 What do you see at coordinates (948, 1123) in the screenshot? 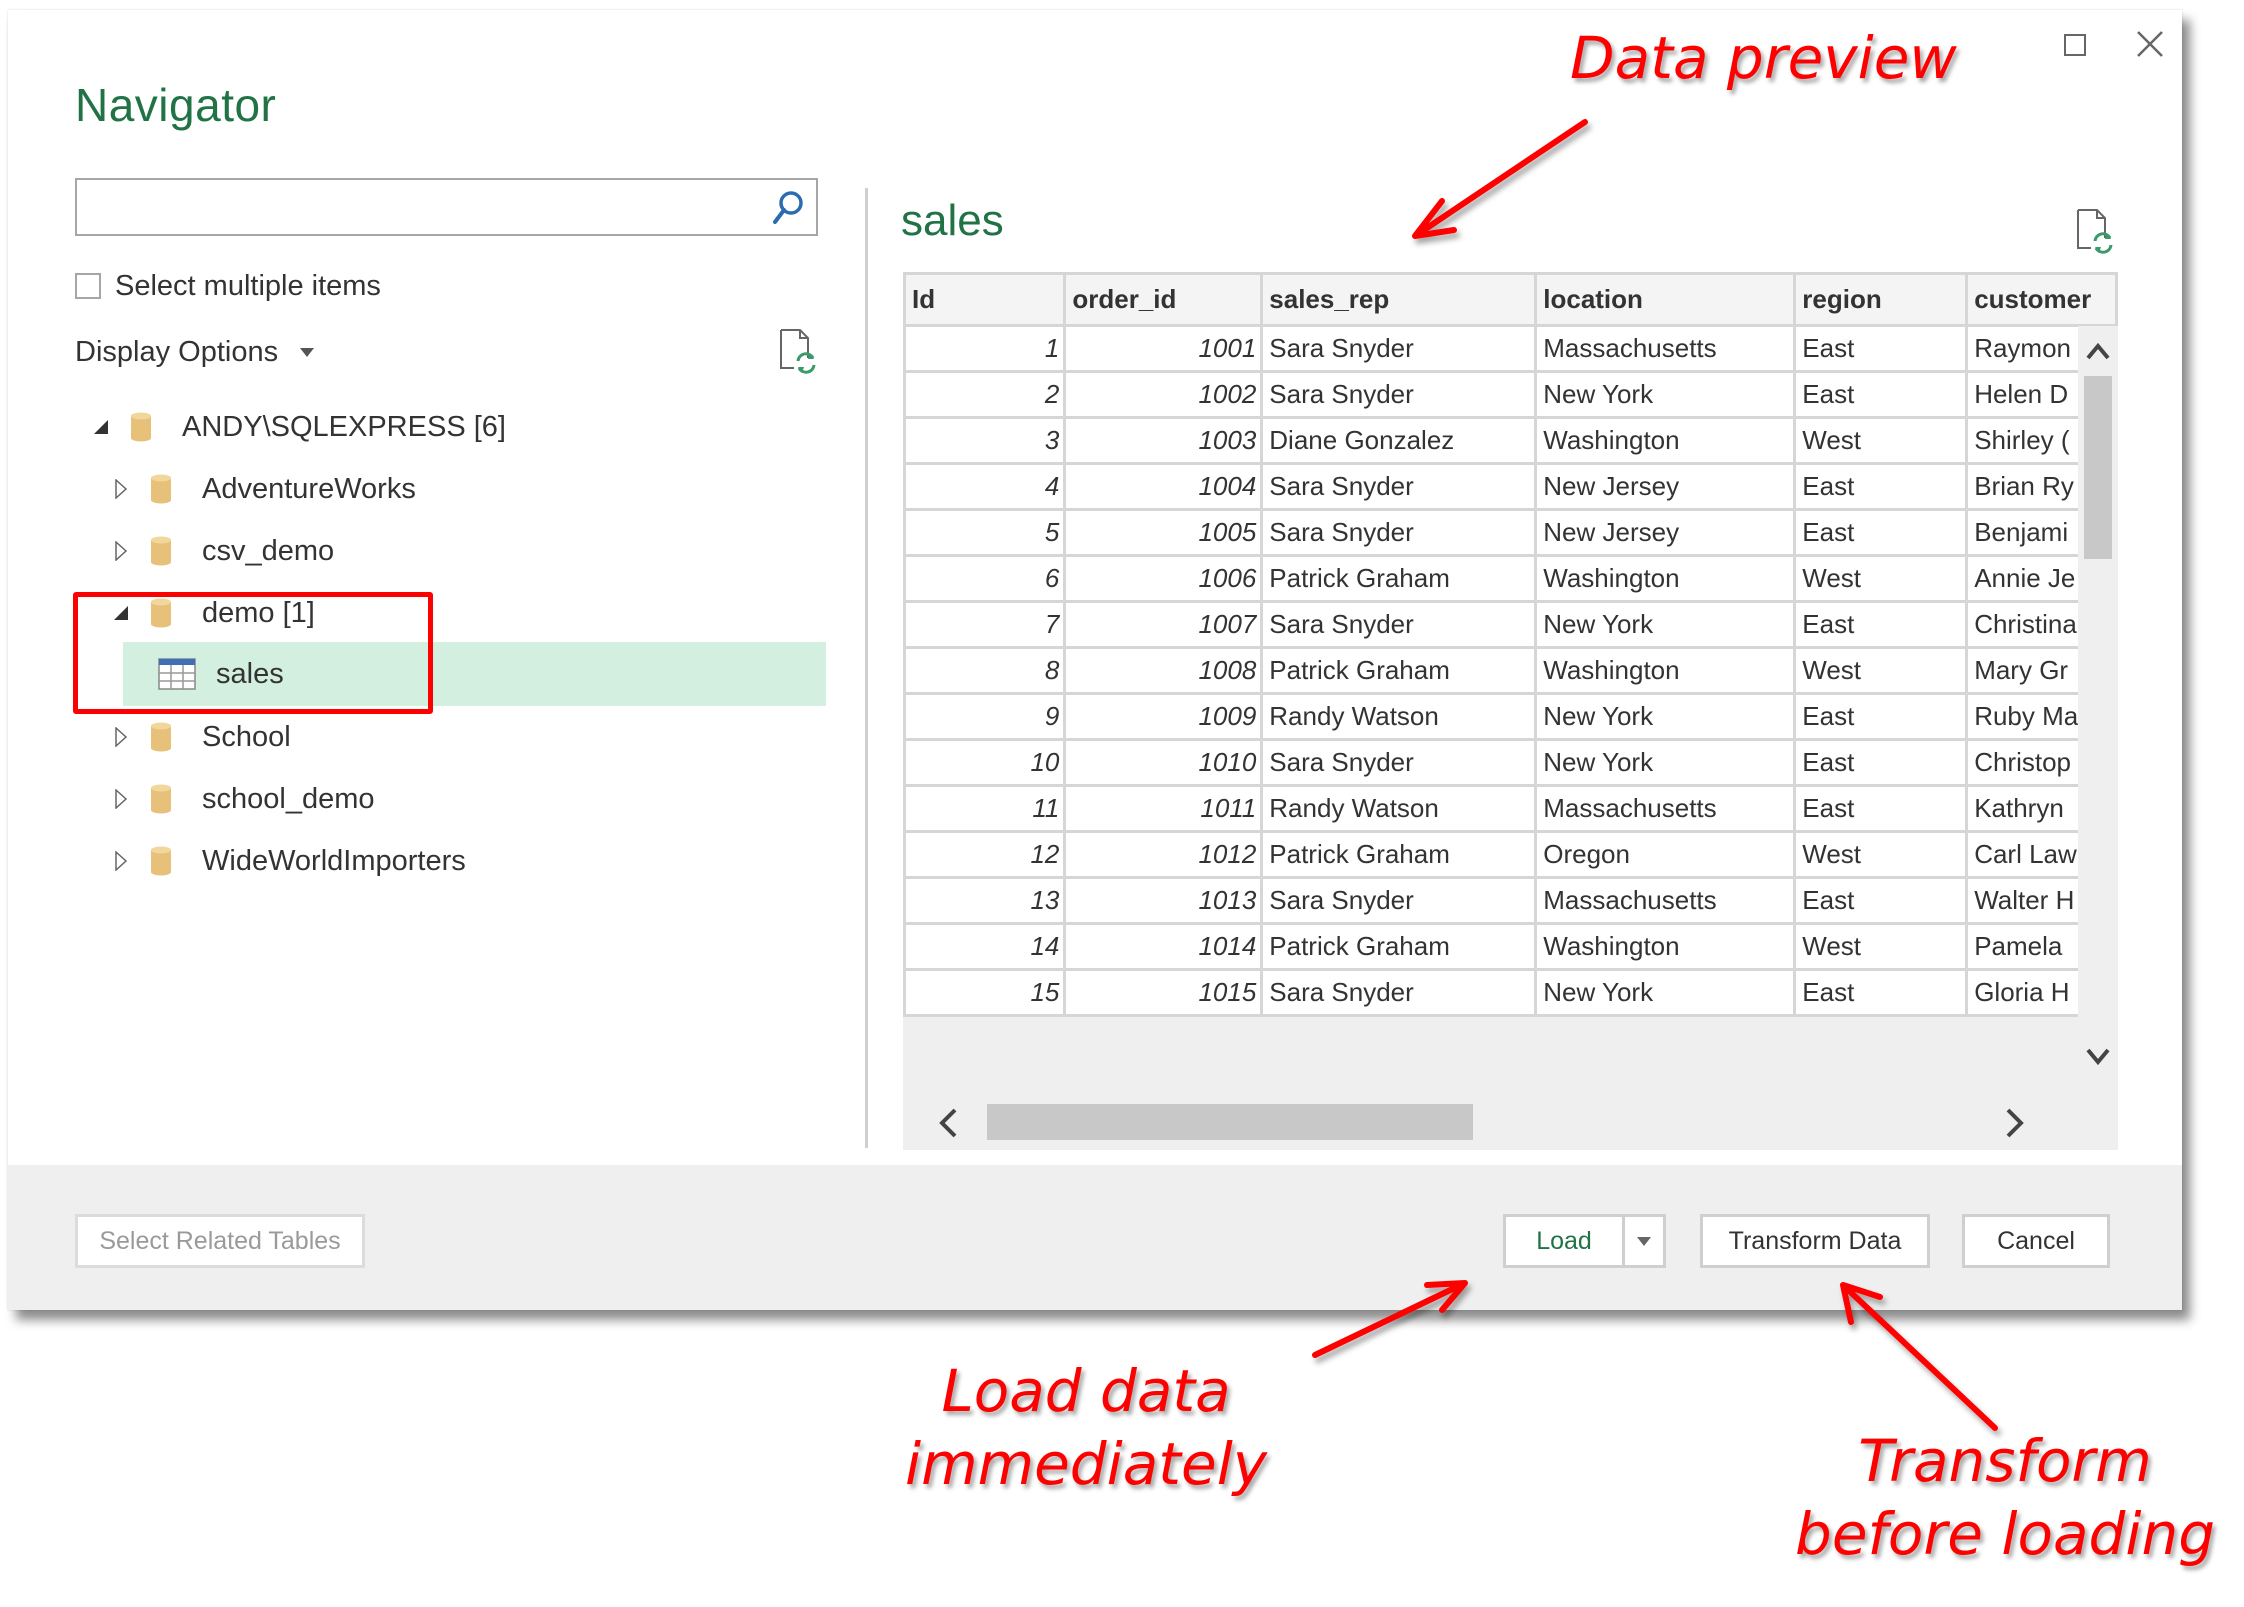
I see `scroll-left-icon` at bounding box center [948, 1123].